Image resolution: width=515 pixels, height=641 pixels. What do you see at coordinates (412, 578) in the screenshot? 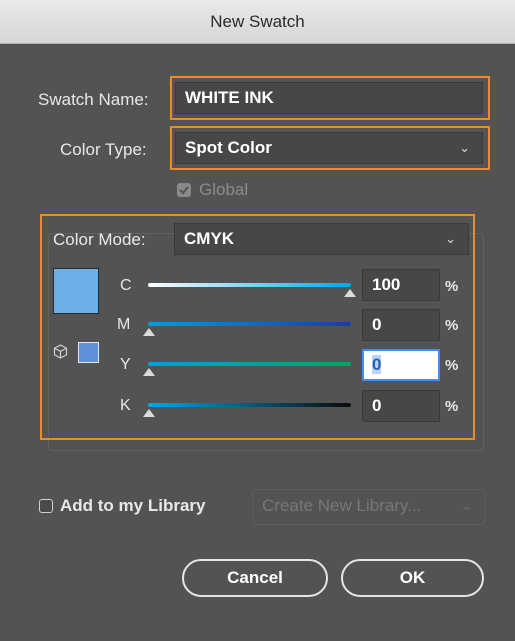
I see `ok-button: OK` at bounding box center [412, 578].